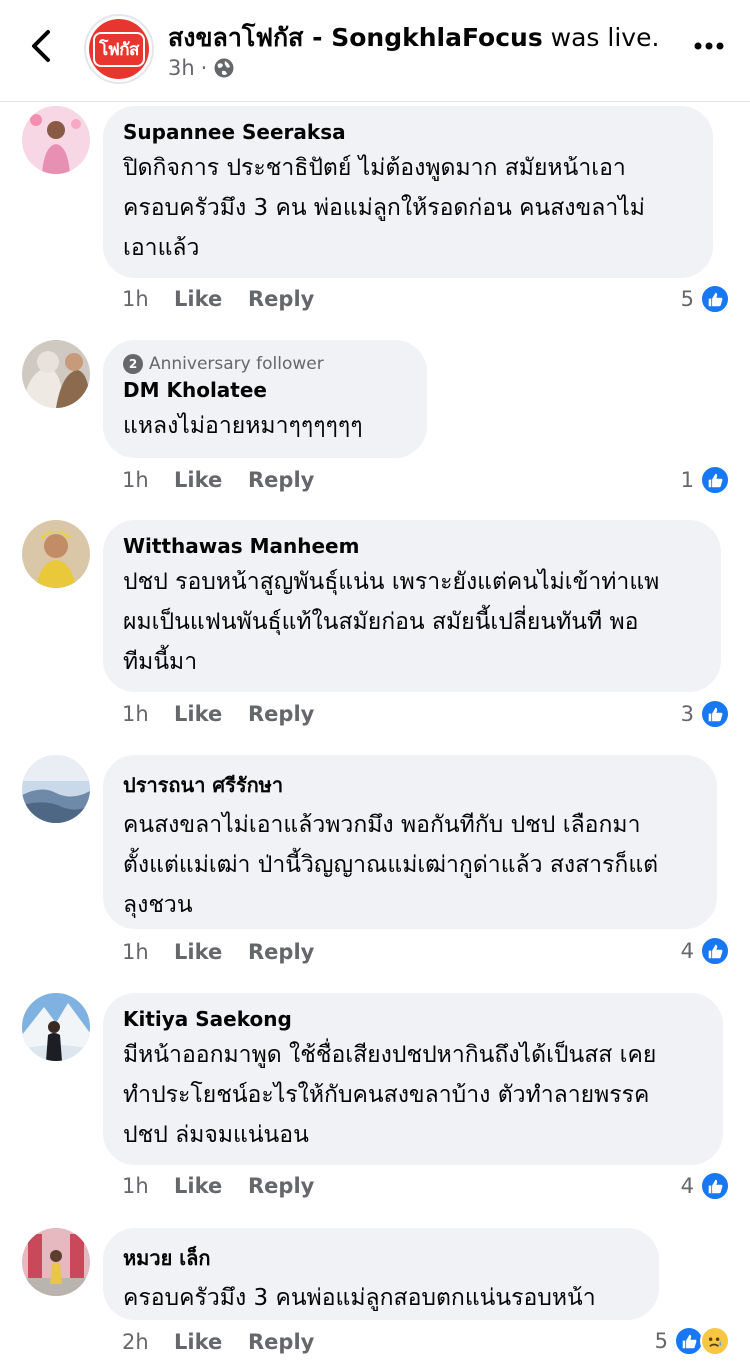 The image size is (750, 1369). What do you see at coordinates (236, 364) in the screenshot?
I see `badge-label: Anniversary follower` at bounding box center [236, 364].